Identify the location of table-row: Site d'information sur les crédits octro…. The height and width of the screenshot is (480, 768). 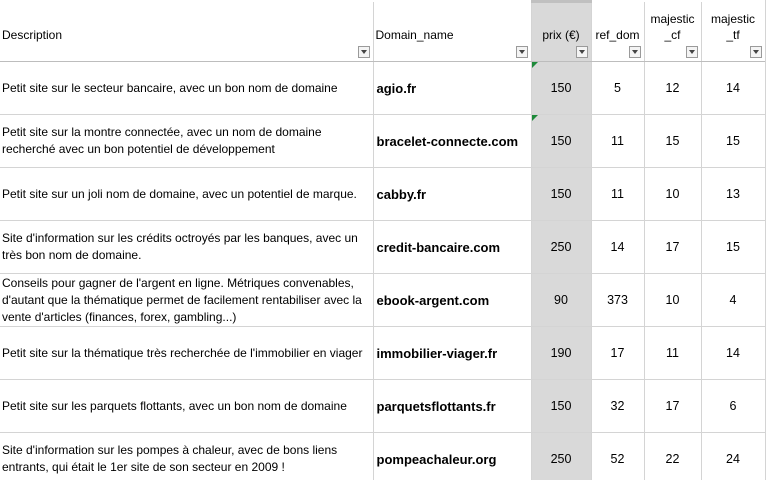
(383, 247).